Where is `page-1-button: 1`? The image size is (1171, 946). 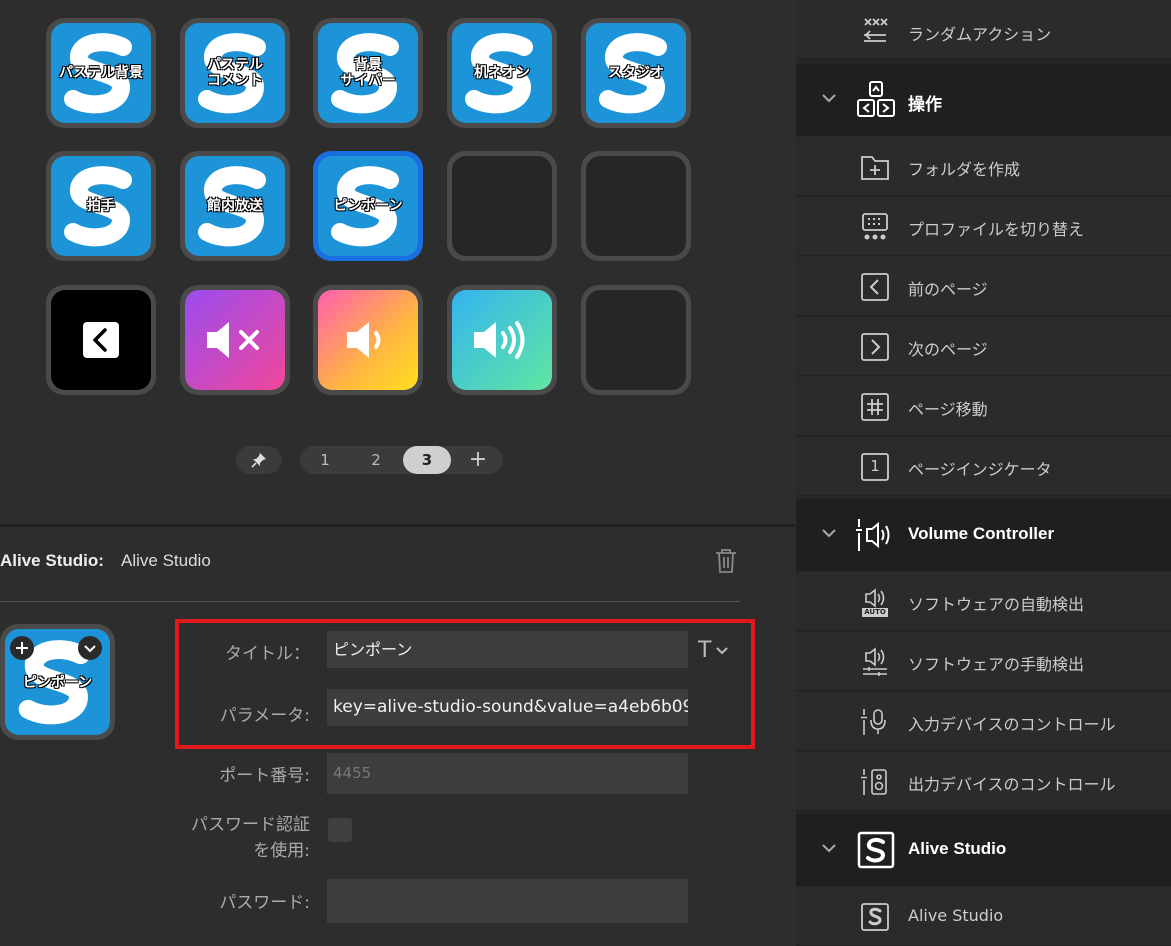 page-1-button: 1 is located at coordinates (325, 460).